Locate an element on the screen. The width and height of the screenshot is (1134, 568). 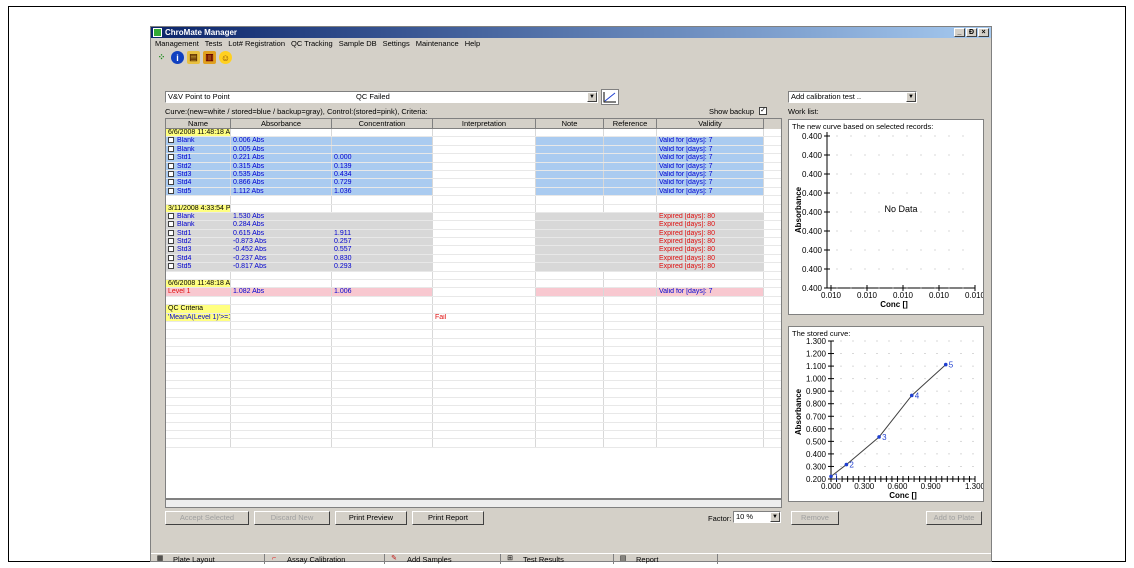
minimize-button: _ is located at coordinates (959, 32).